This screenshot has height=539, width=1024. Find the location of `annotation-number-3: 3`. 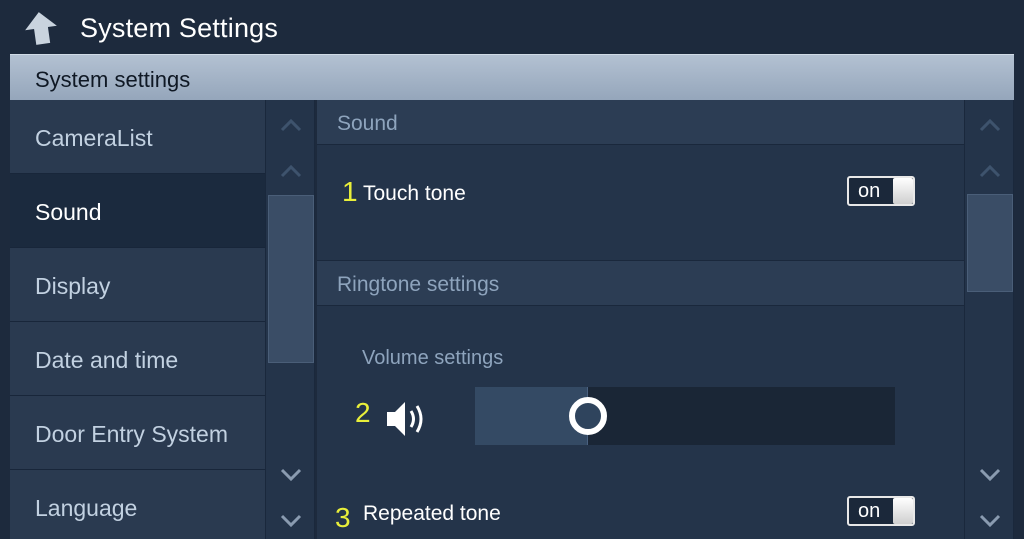

annotation-number-3: 3 is located at coordinates (343, 517).